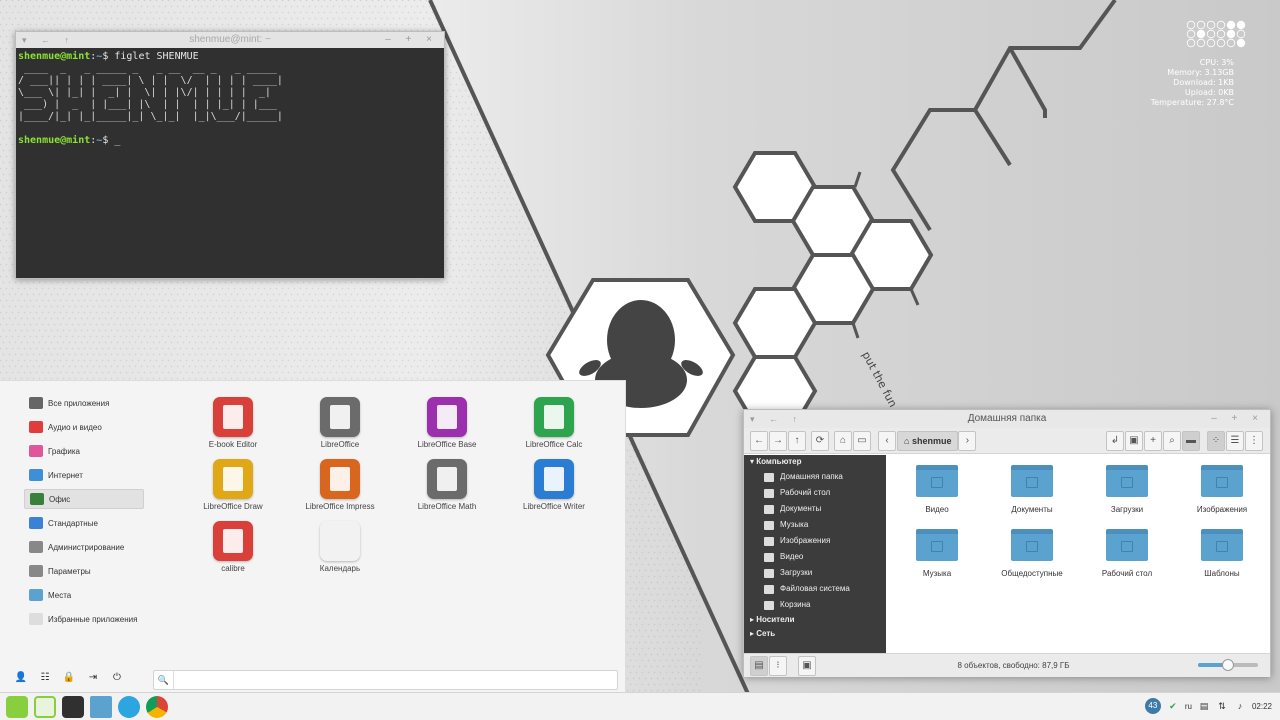 The width and height of the screenshot is (1280, 720). Describe the element at coordinates (84, 499) in the screenshot. I see `category-item: Офис` at that location.